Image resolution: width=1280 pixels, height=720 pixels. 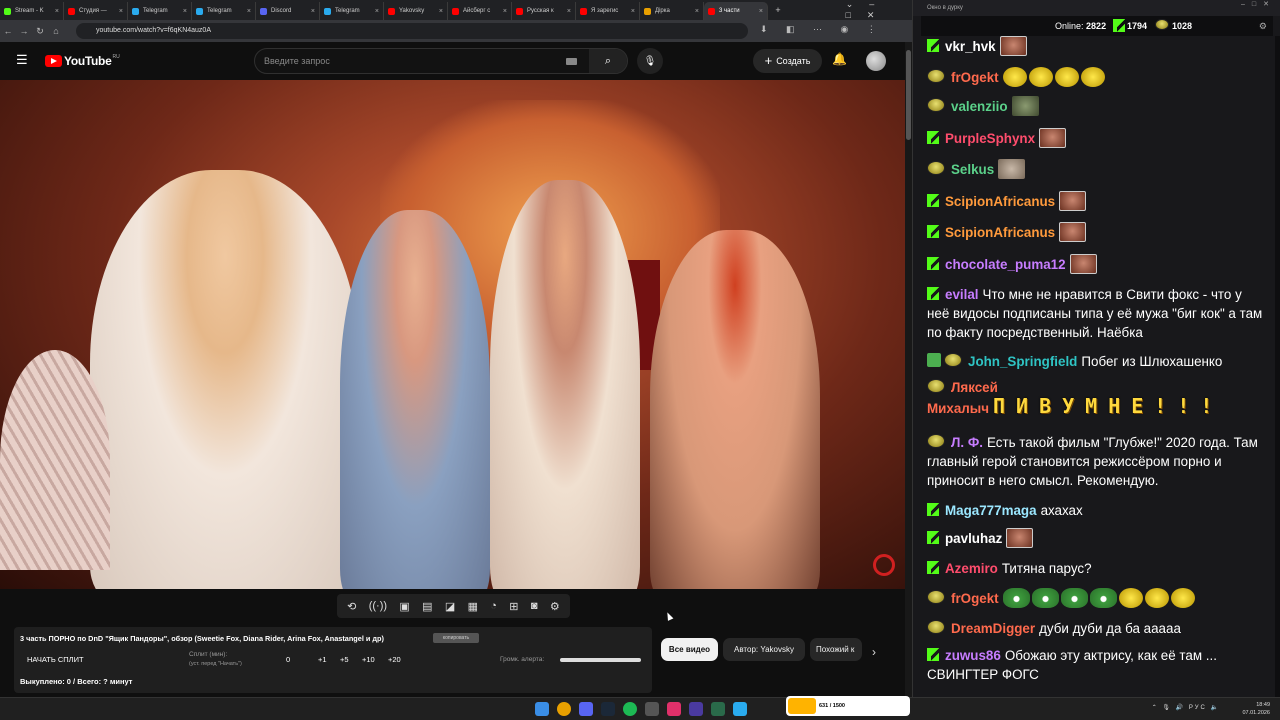 What do you see at coordinates (967, 442) in the screenshot?
I see `chat-username: Л. Ф.` at bounding box center [967, 442].